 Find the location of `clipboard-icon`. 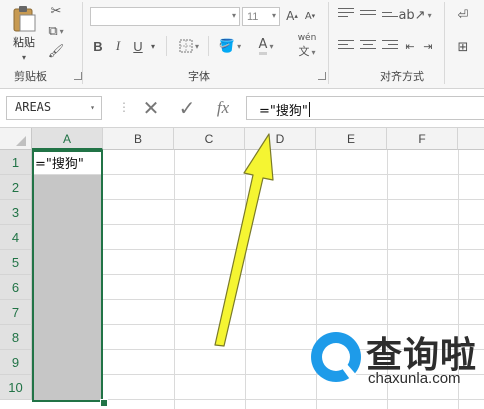

clipboard-icon is located at coordinates (24, 18).